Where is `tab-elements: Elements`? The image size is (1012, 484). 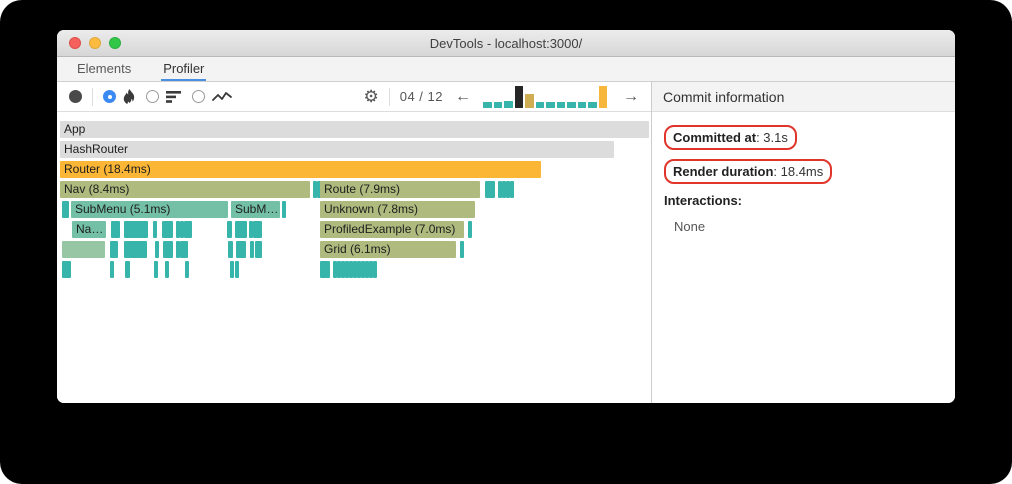
tab-elements: Elements is located at coordinates (104, 69).